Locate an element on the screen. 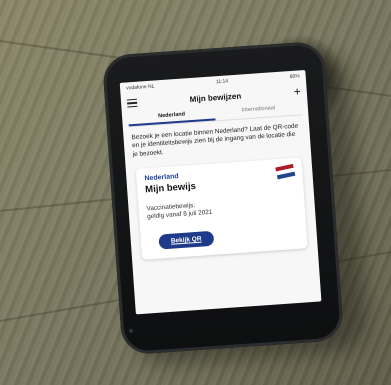 The width and height of the screenshot is (391, 385). menu-icon is located at coordinates (132, 103).